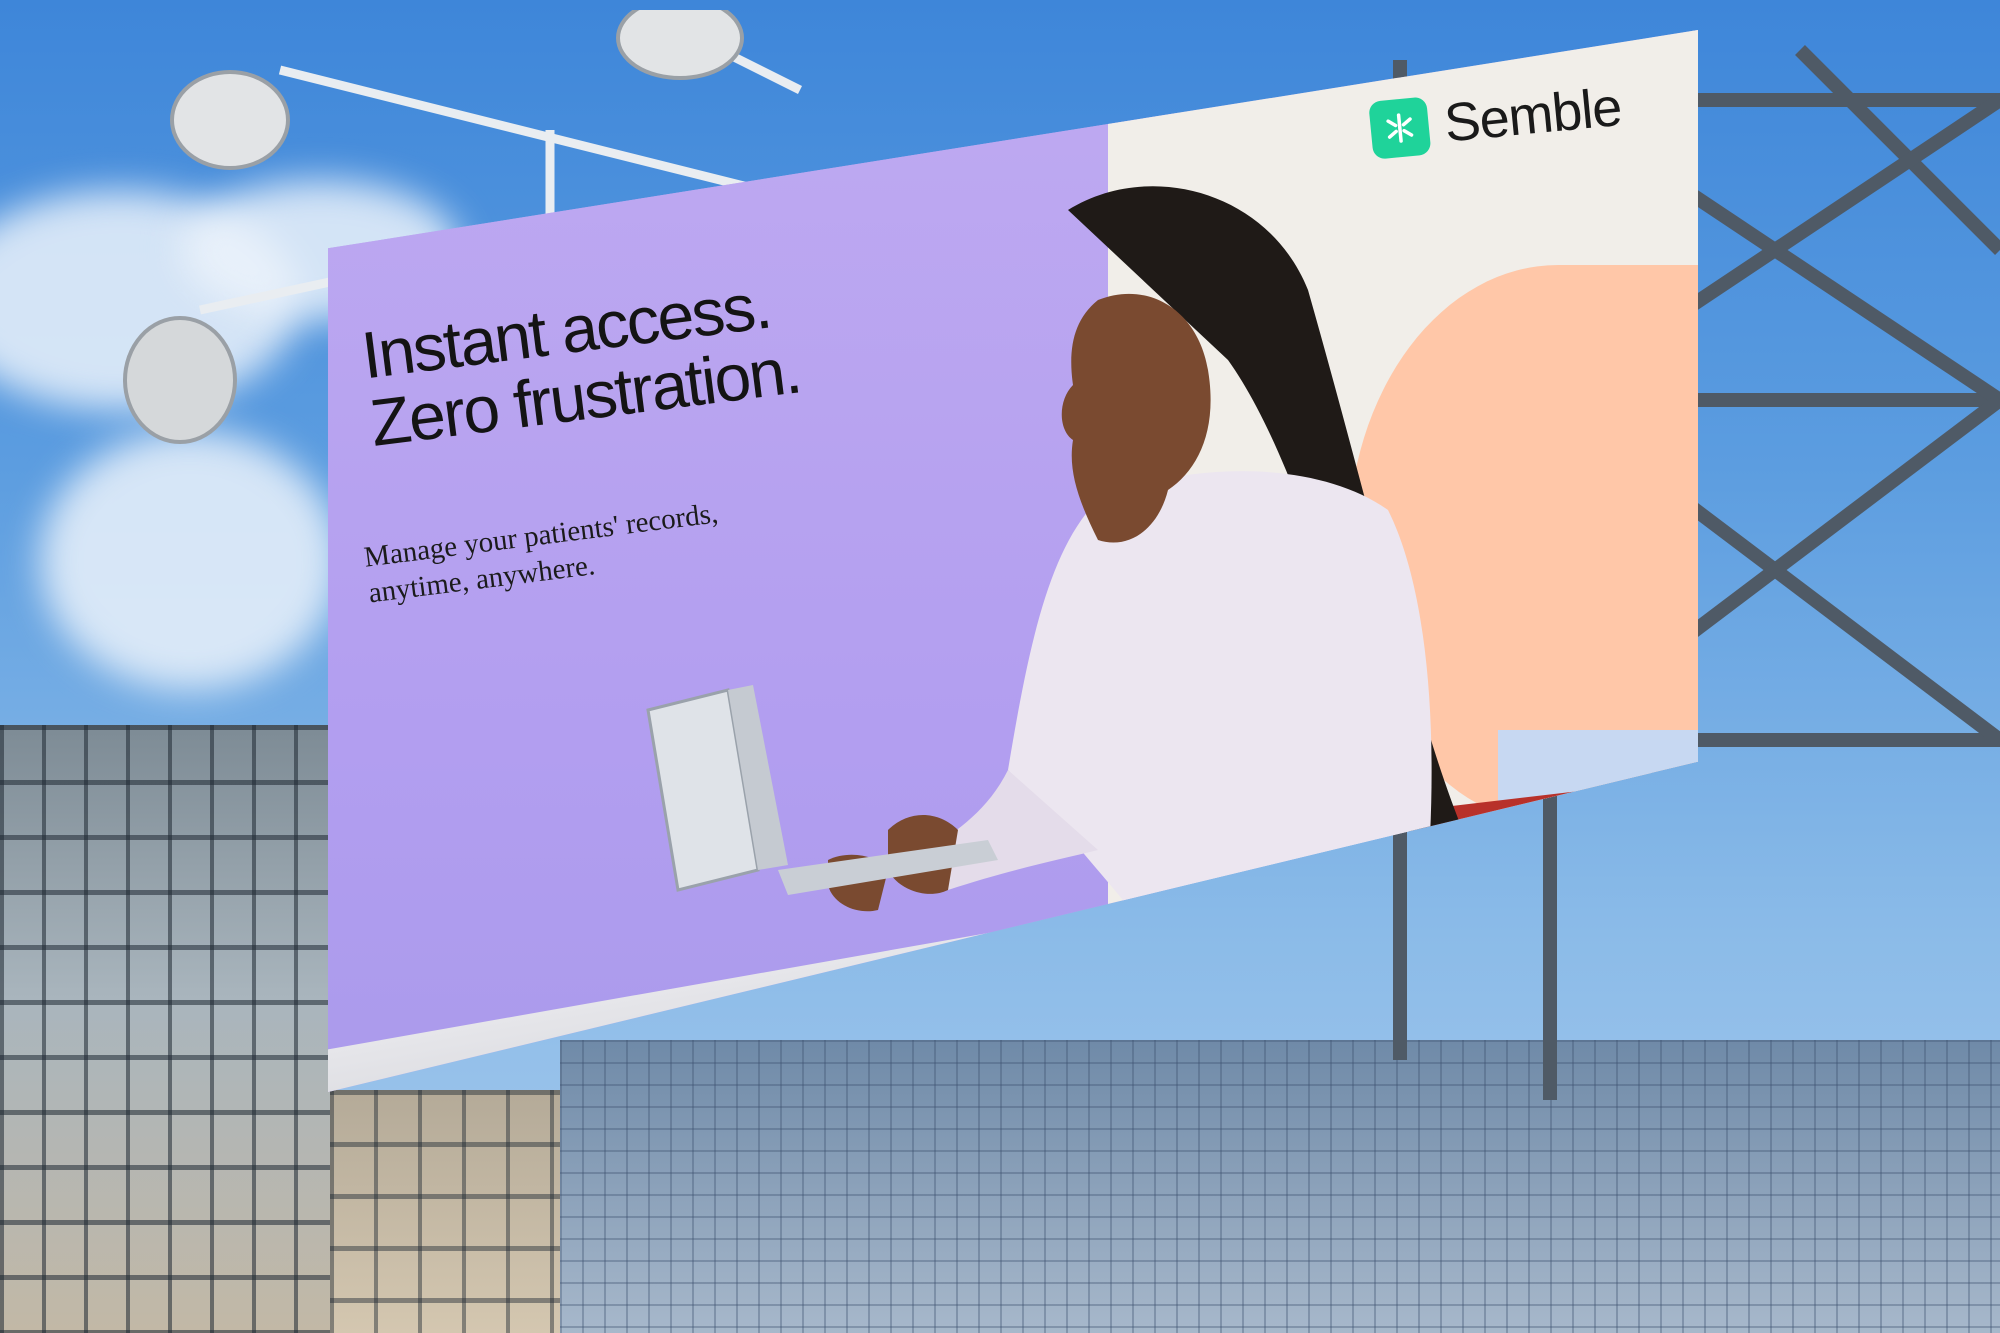 This screenshot has height=1333, width=2000. Describe the element at coordinates (165, 1029) in the screenshot. I see `glass-building-left` at that location.